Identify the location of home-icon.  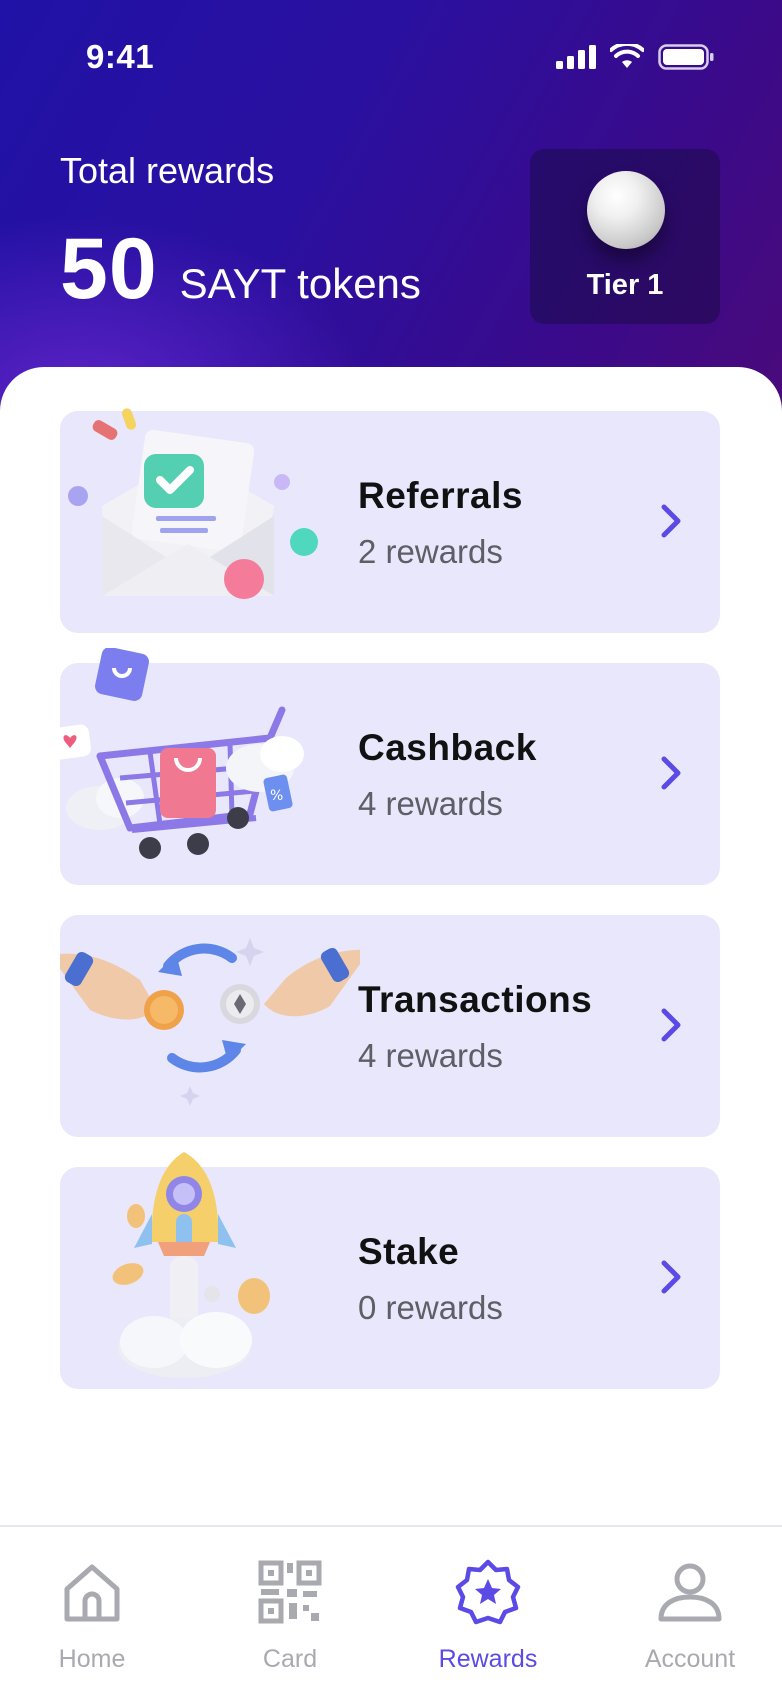
(92, 1593).